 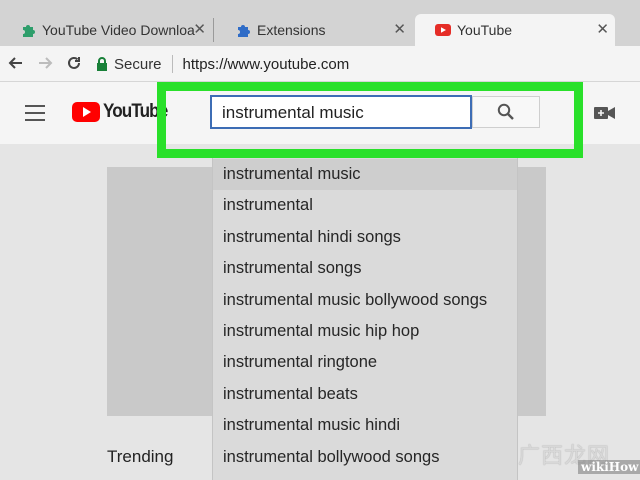 I want to click on video-camera-icon, so click(x=605, y=113).